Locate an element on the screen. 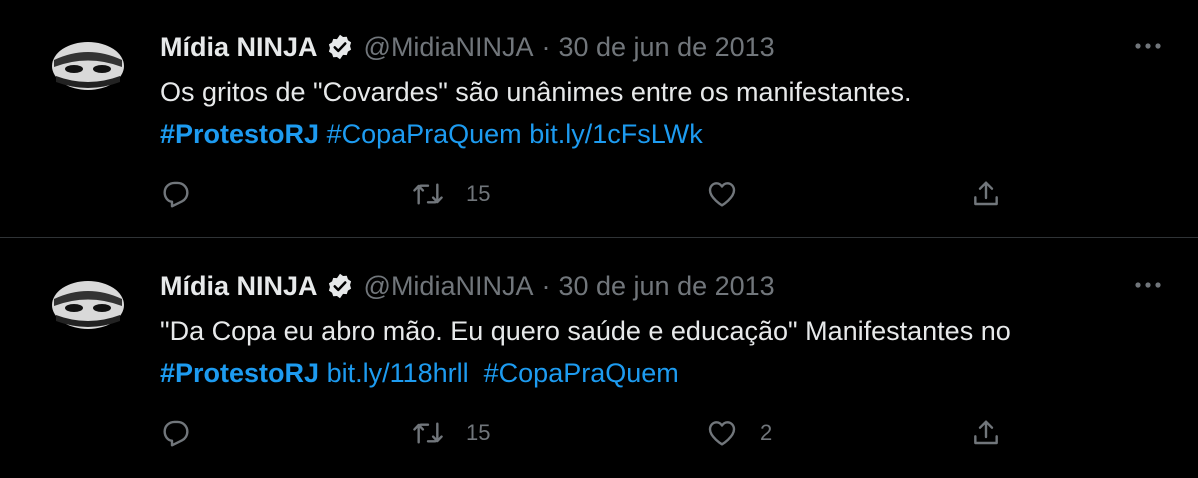  action-bar: 15 2 is located at coordinates (599, 433).